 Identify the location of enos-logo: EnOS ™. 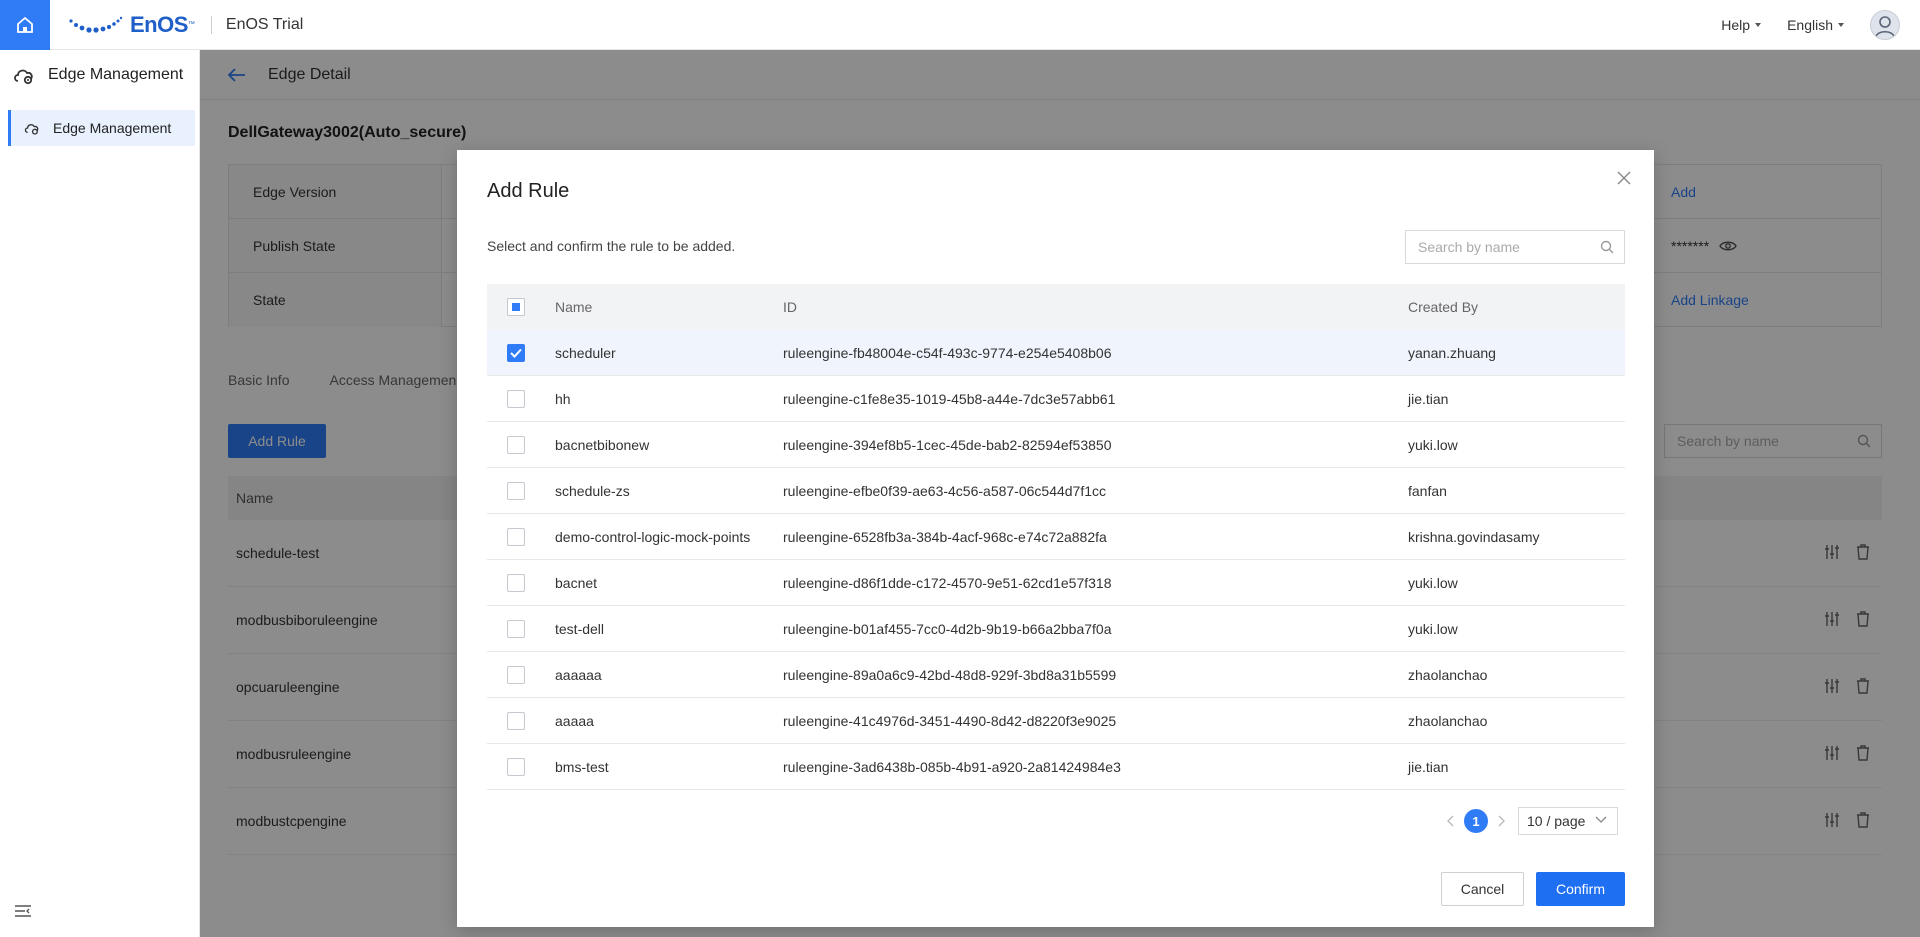
(131, 25).